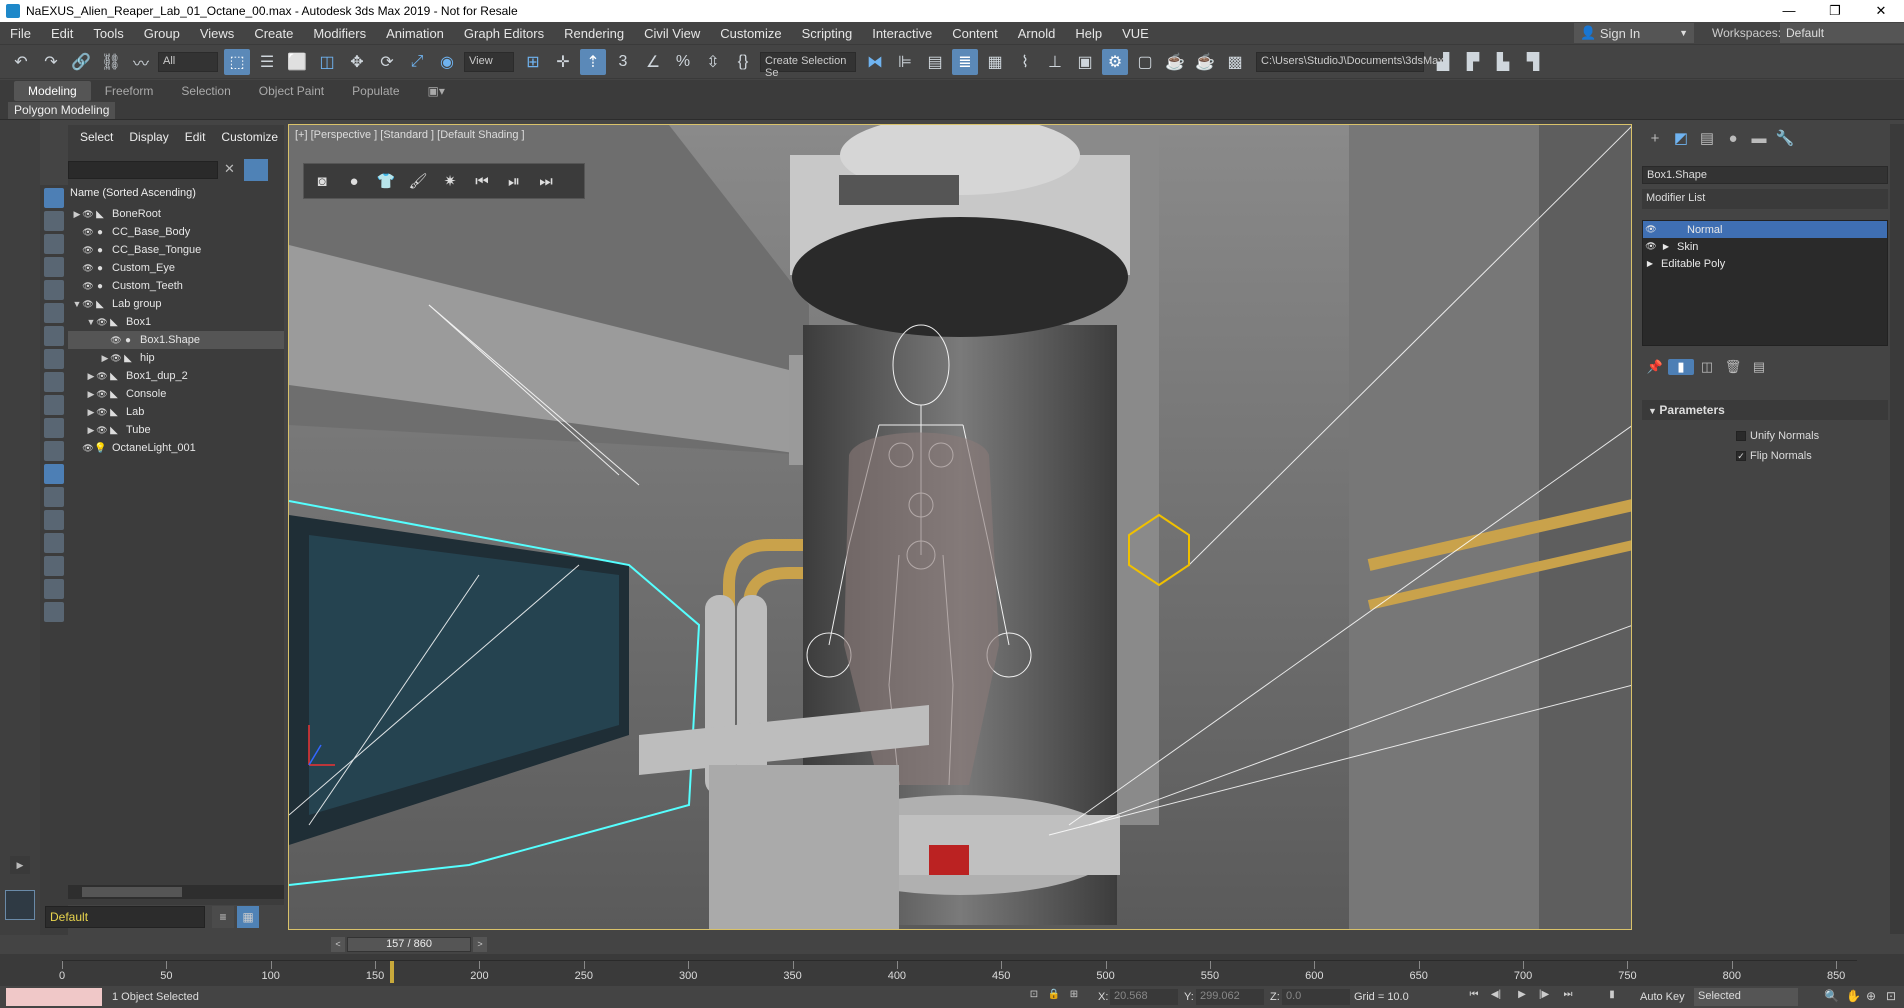 The height and width of the screenshot is (1008, 1904). Describe the element at coordinates (1074, 994) in the screenshot. I see `absolute-mode-icon: ⊞` at that location.